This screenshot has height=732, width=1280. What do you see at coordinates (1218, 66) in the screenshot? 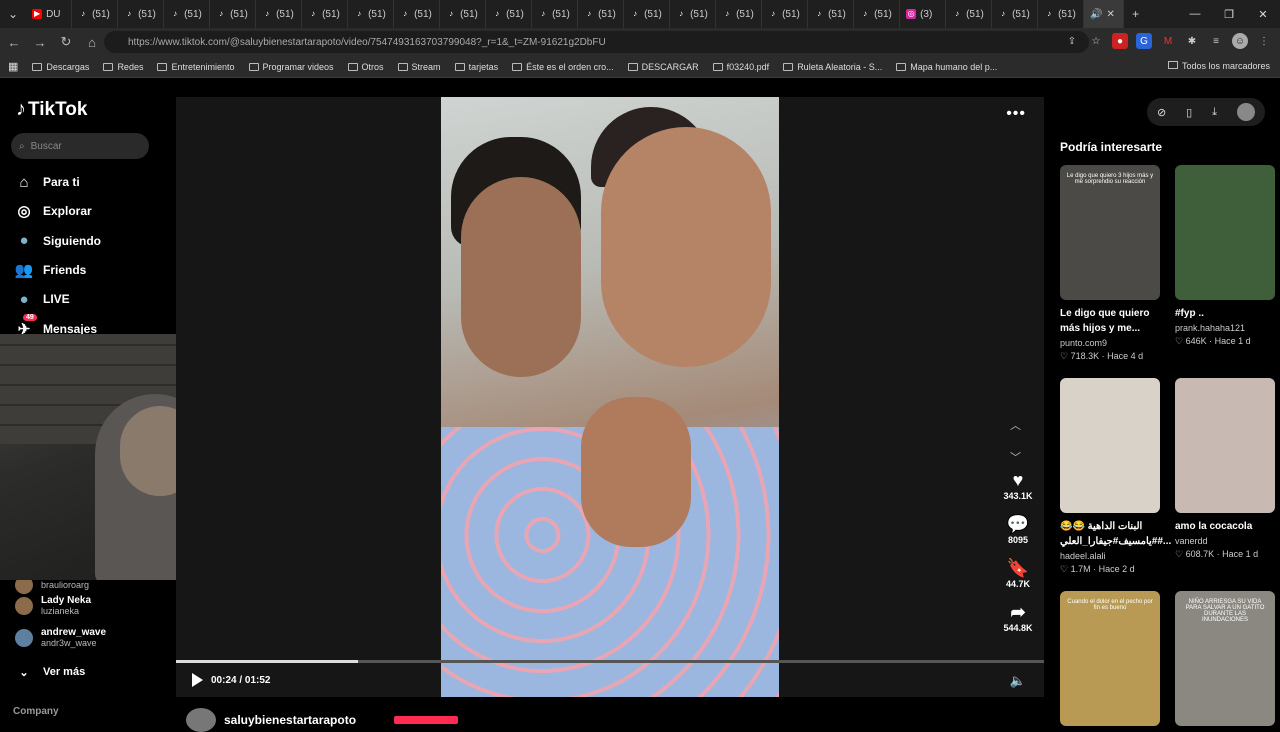
I see `all-bookmarks: Todos los marcadores` at bounding box center [1218, 66].